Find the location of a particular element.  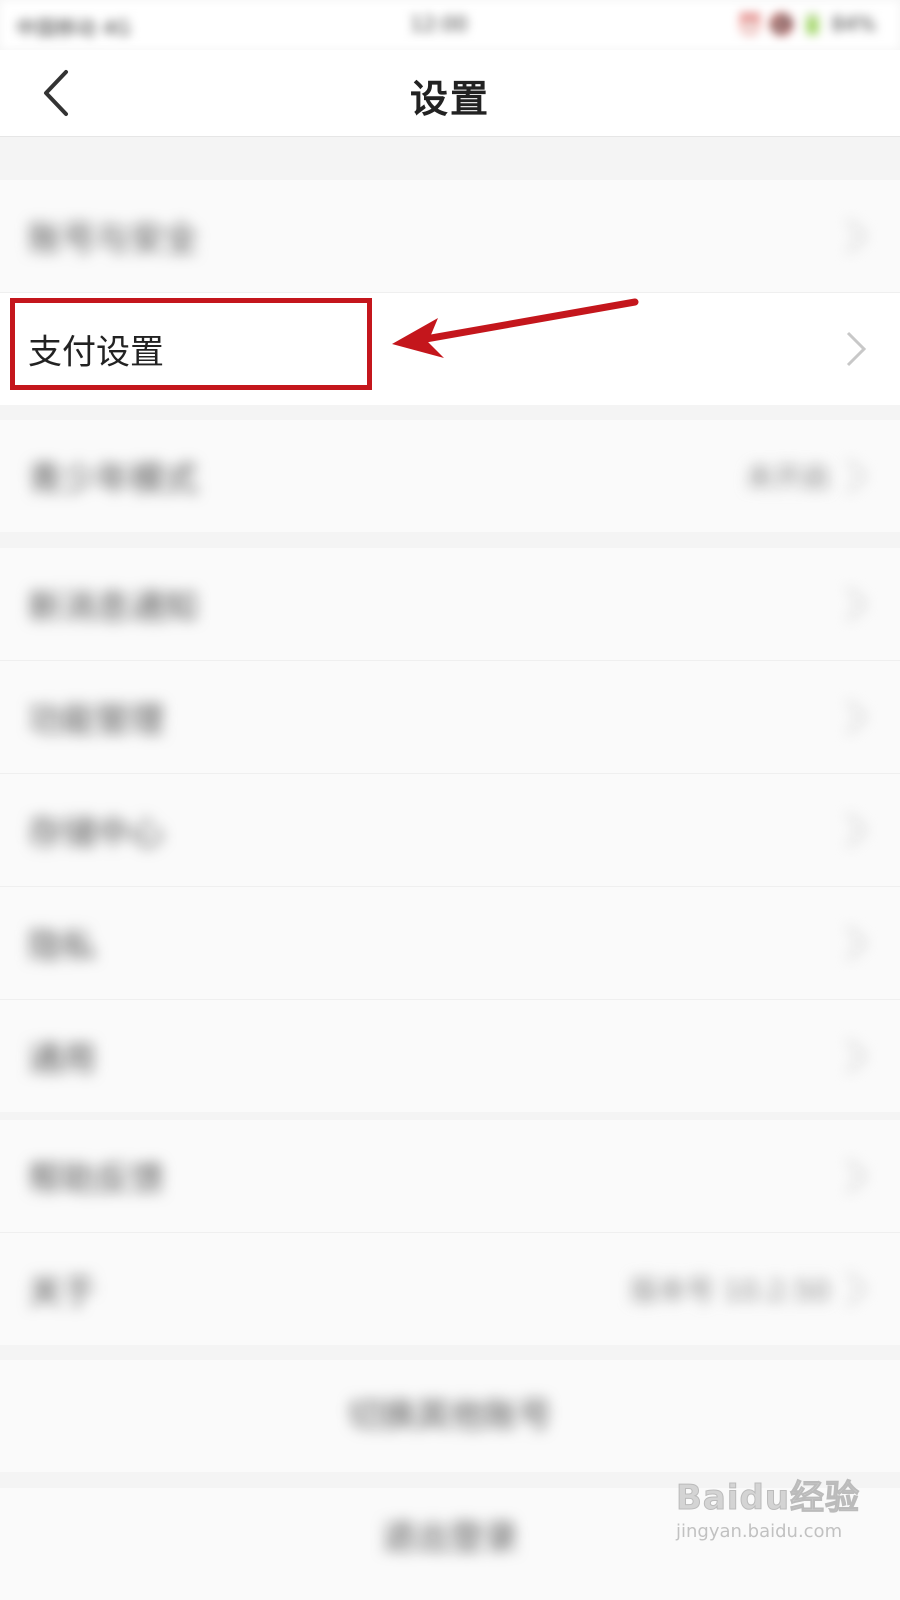

settings-row-label: 青少年模式 is located at coordinates (113, 479).